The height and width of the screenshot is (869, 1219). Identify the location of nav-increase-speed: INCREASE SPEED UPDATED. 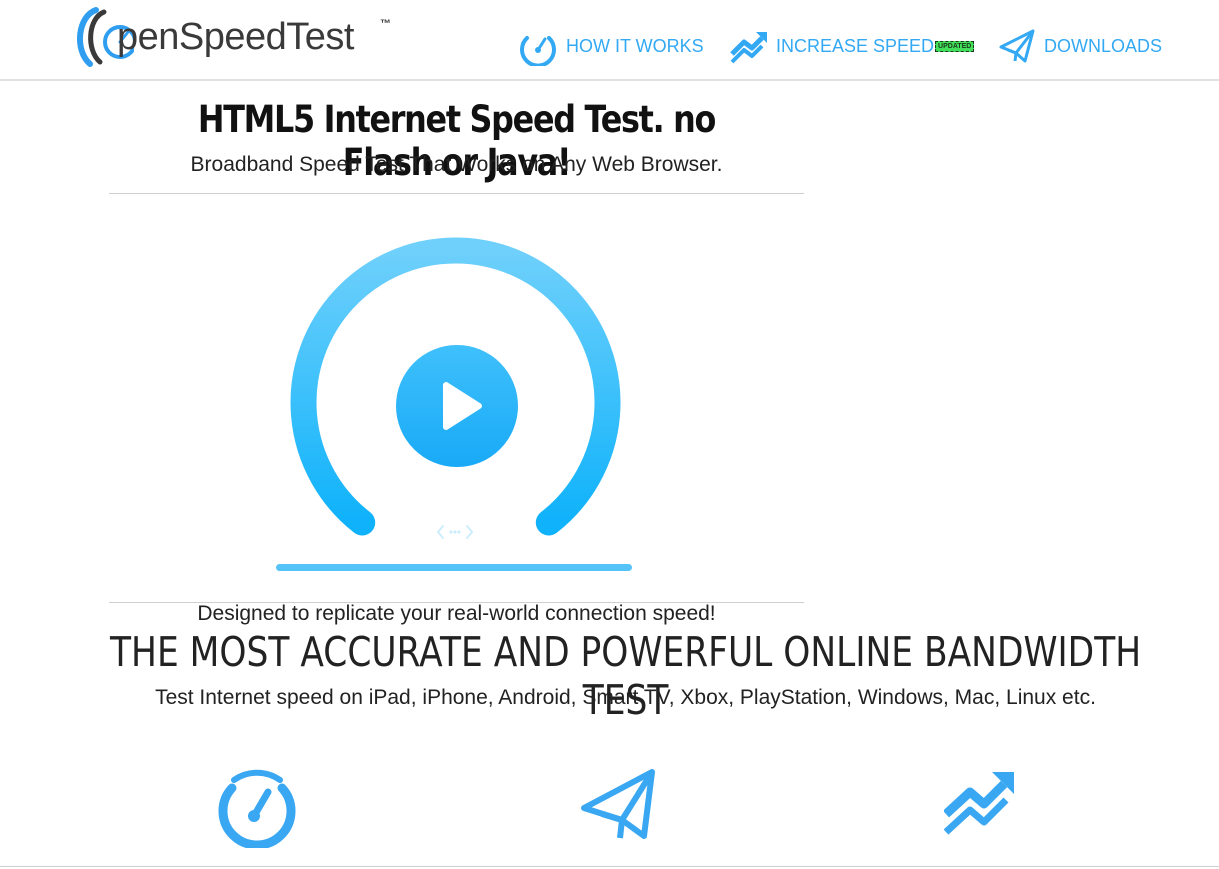
(852, 46).